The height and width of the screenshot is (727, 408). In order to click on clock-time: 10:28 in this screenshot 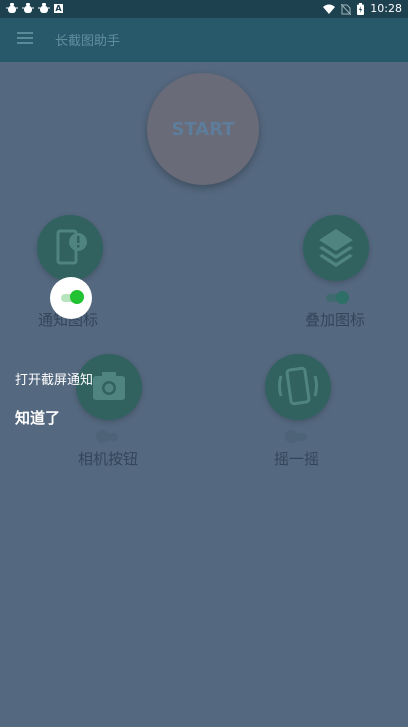, I will do `click(386, 8)`.